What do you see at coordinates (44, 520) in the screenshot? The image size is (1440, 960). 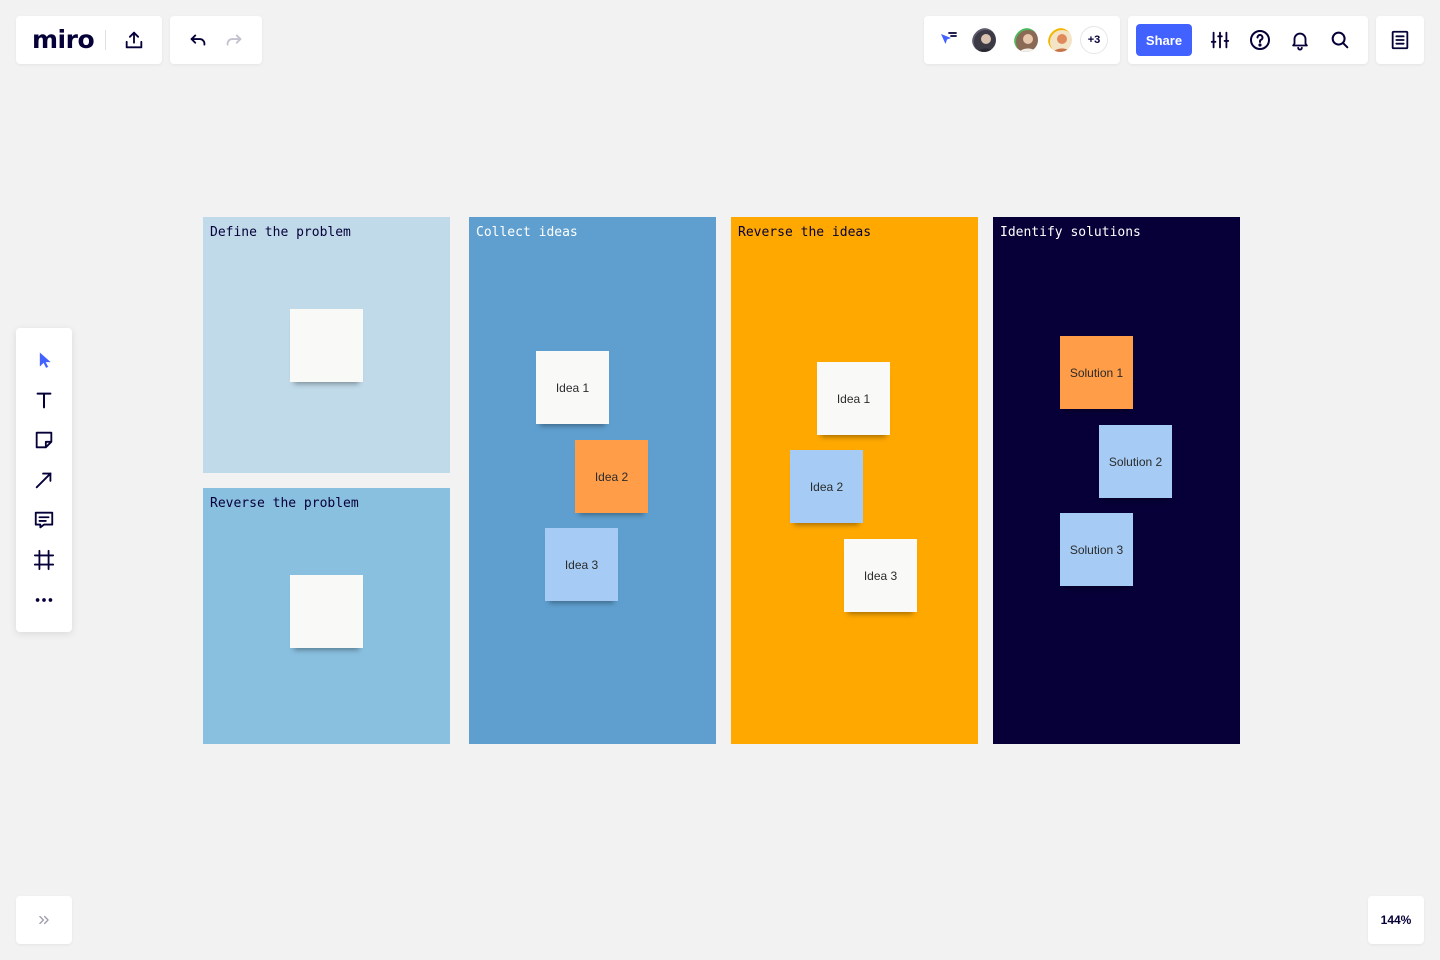 I see `comment-icon` at bounding box center [44, 520].